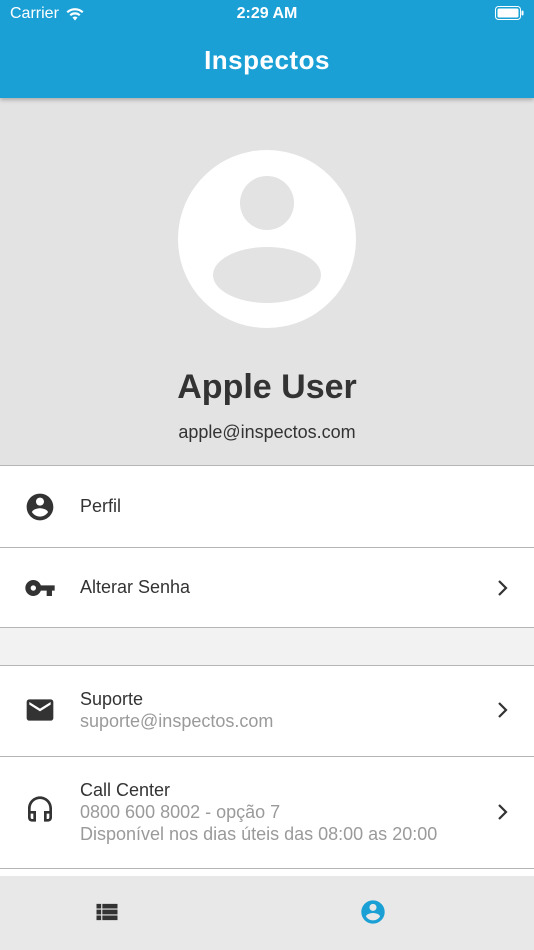 Image resolution: width=534 pixels, height=950 pixels. Describe the element at coordinates (267, 647) in the screenshot. I see `section-spacer` at that location.